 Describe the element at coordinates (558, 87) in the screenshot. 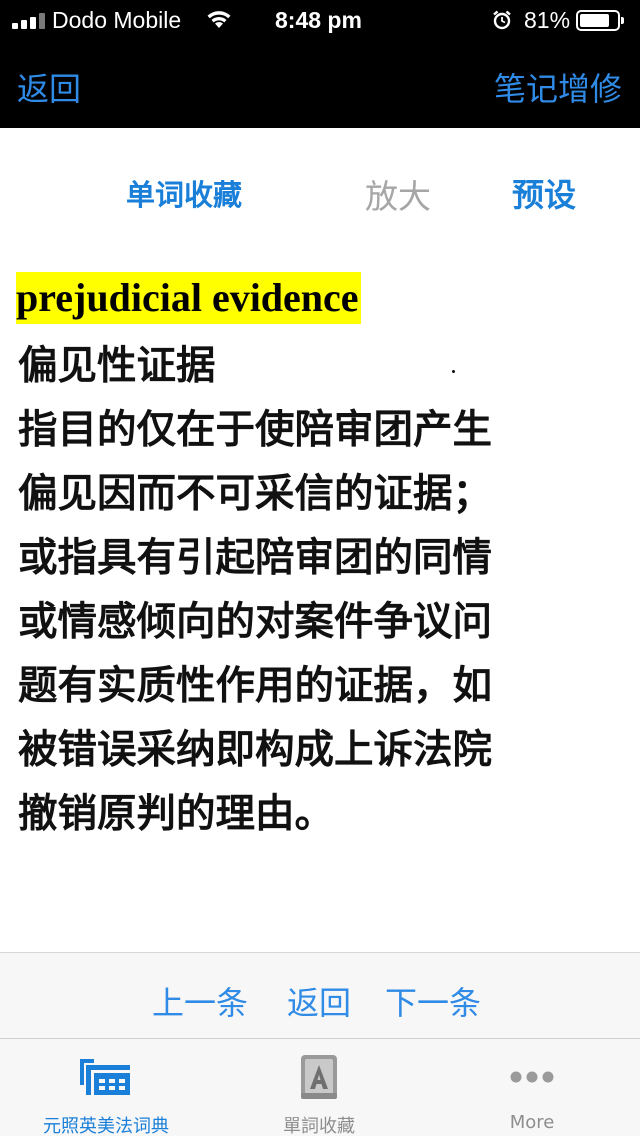

I see `notes-edit-button: 笔记增修` at that location.